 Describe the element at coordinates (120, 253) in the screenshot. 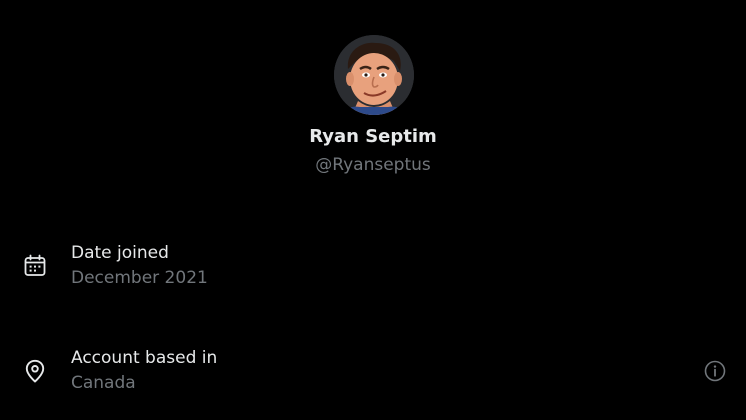

I see `date-joined-label: Date joined` at that location.